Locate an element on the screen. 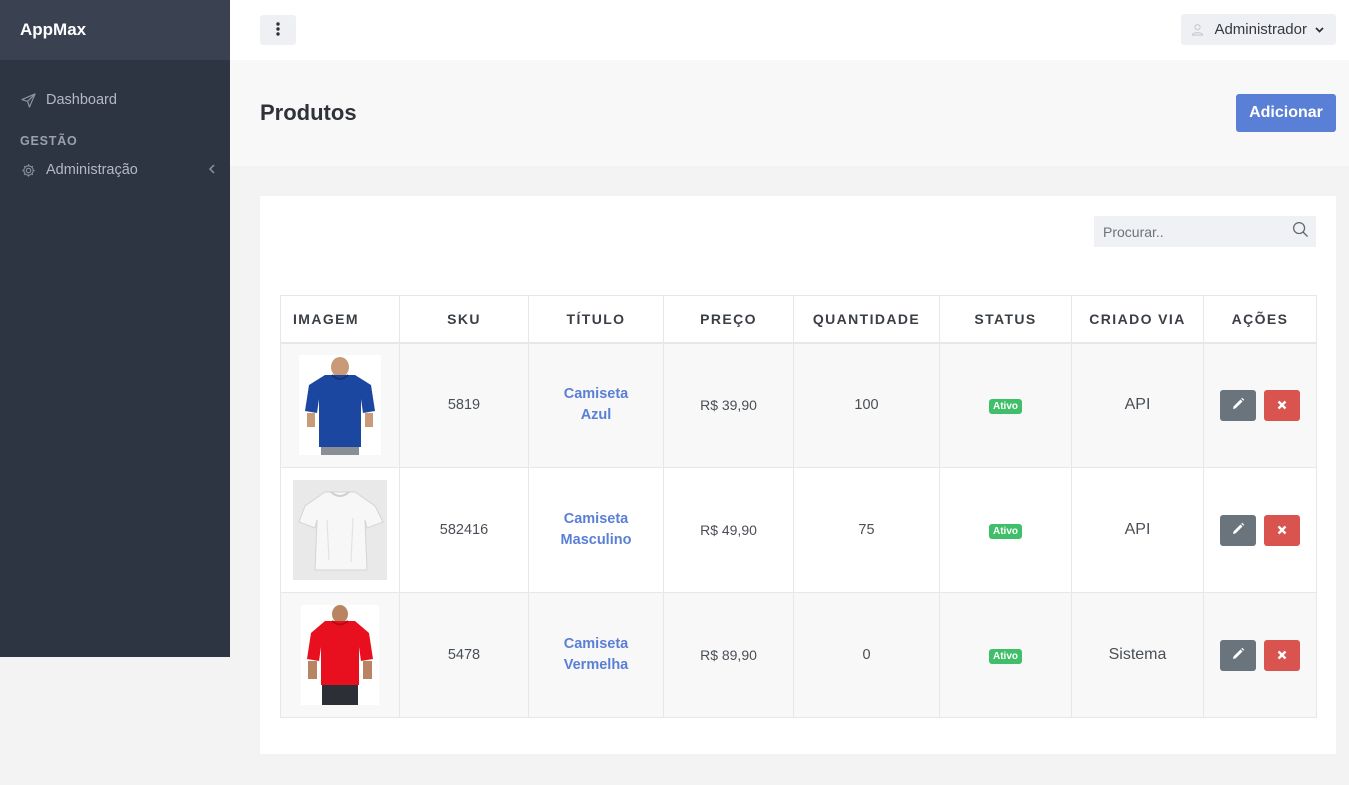  column-header-status: STATUS is located at coordinates (1005, 319).